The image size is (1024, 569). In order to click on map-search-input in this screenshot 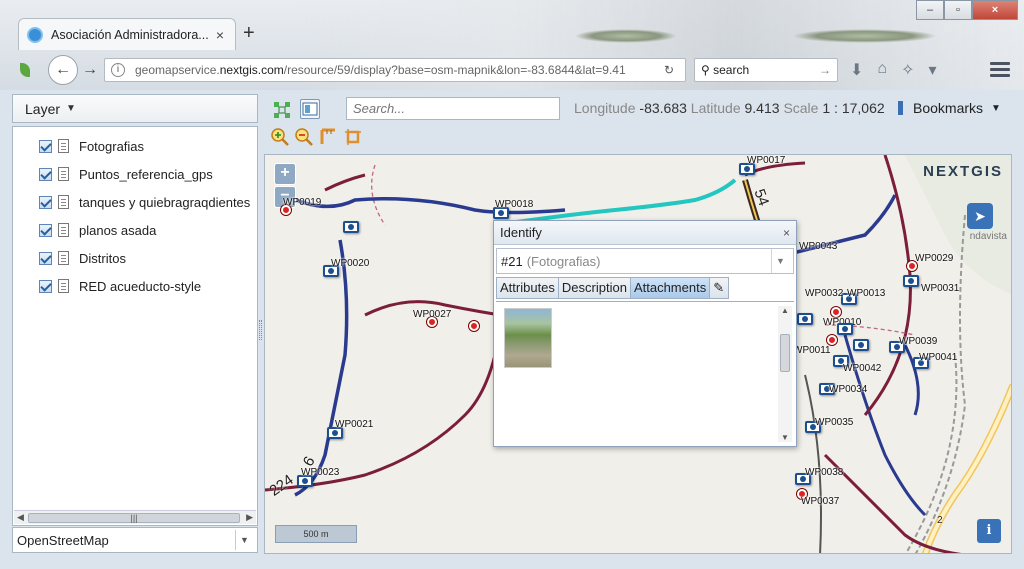, I will do `click(453, 108)`.